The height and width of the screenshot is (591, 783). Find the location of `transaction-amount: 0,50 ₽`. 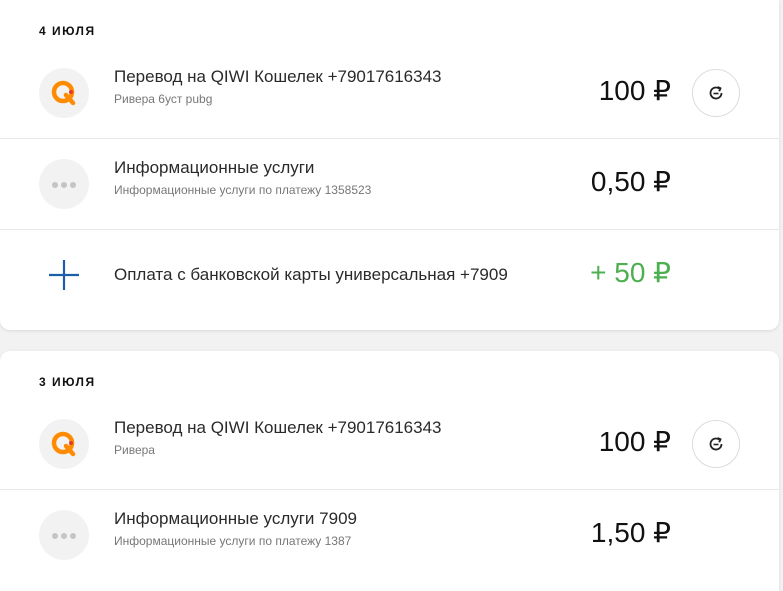

transaction-amount: 0,50 ₽ is located at coordinates (630, 181).